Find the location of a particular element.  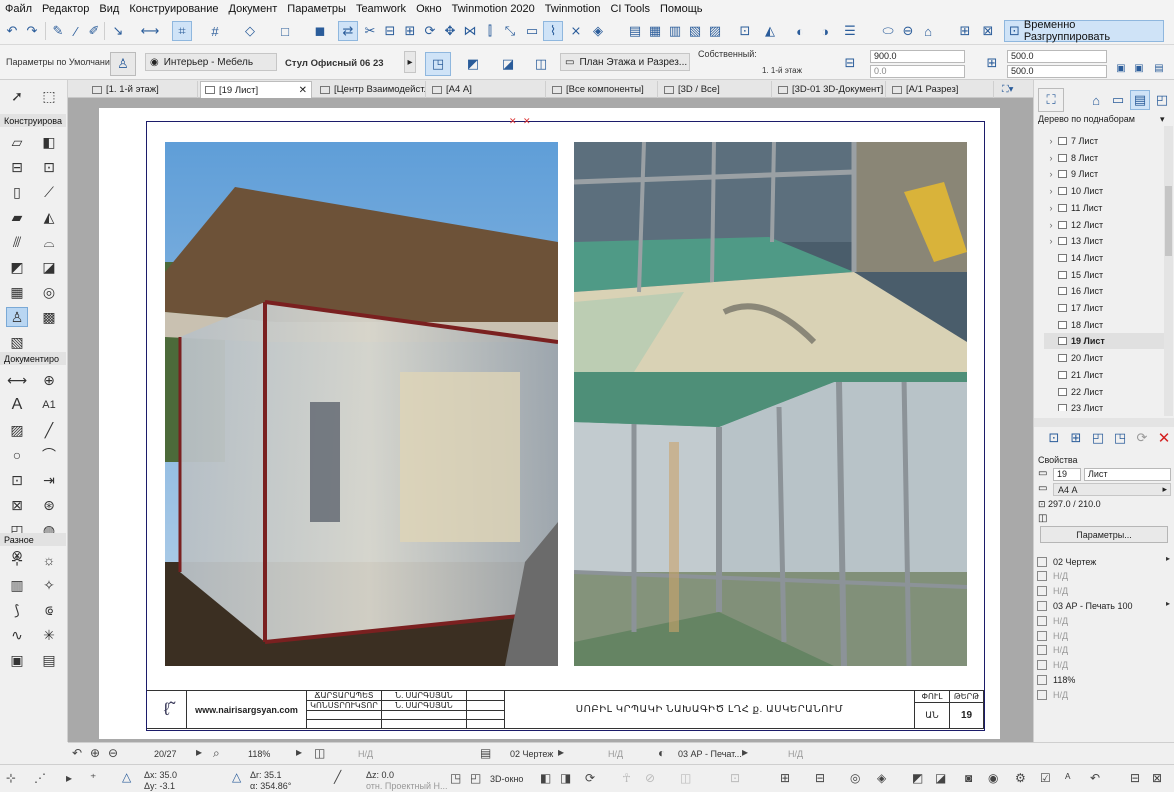

menu-item: Документ is located at coordinates (253, 9).